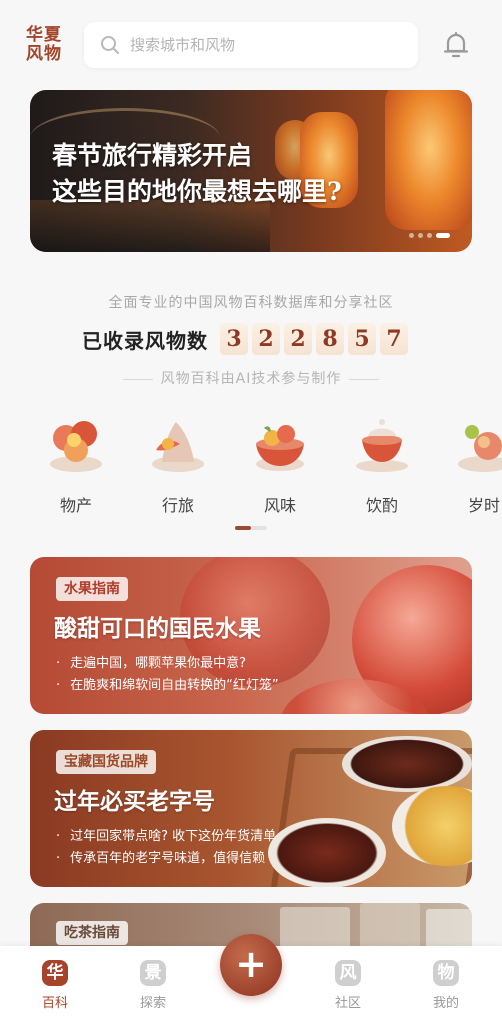  I want to click on tab-label: 我的, so click(445, 1003).